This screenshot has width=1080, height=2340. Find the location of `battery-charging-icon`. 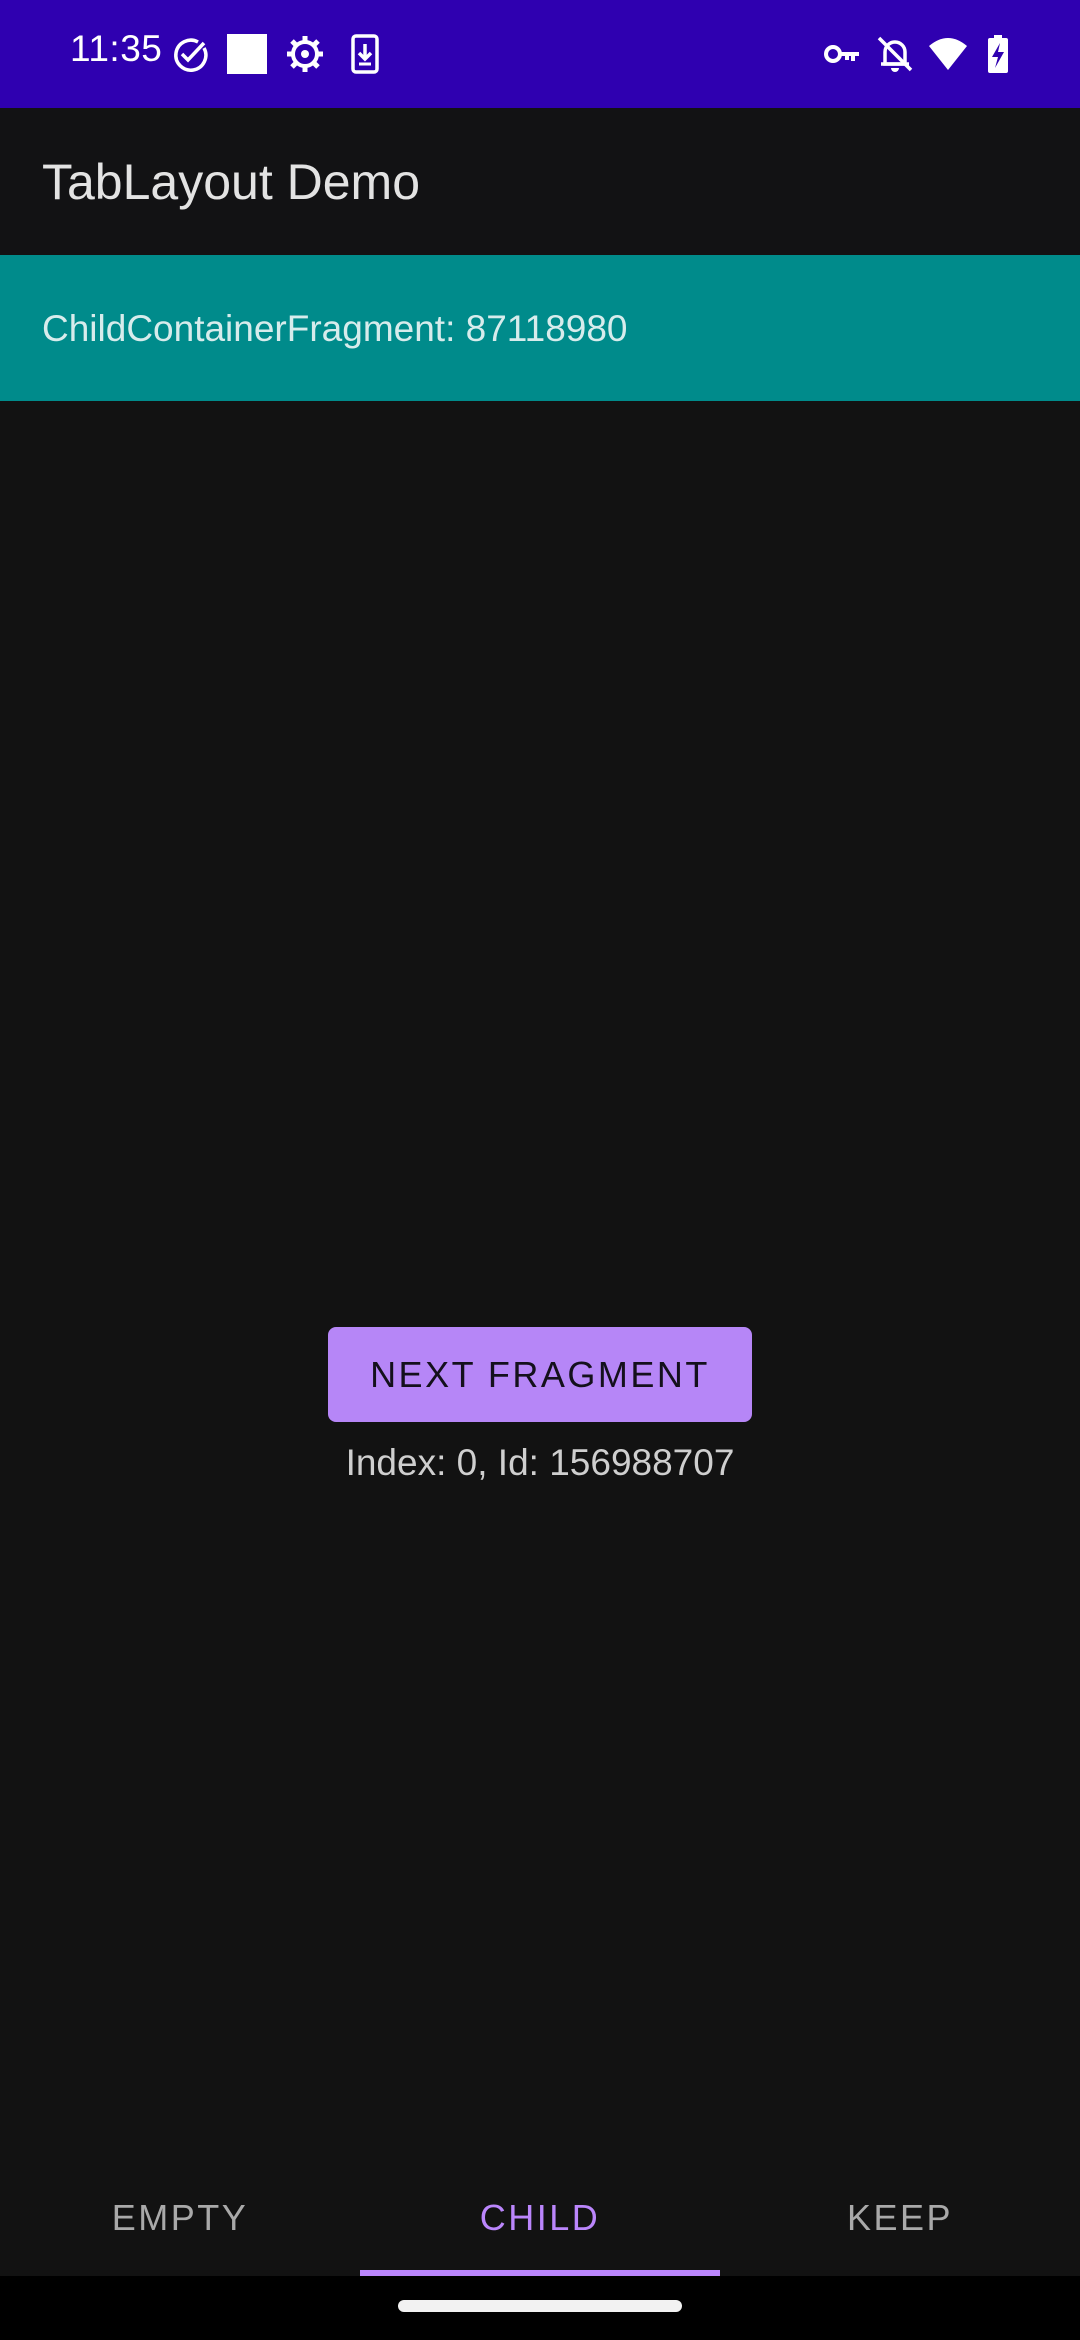

battery-charging-icon is located at coordinates (998, 54).